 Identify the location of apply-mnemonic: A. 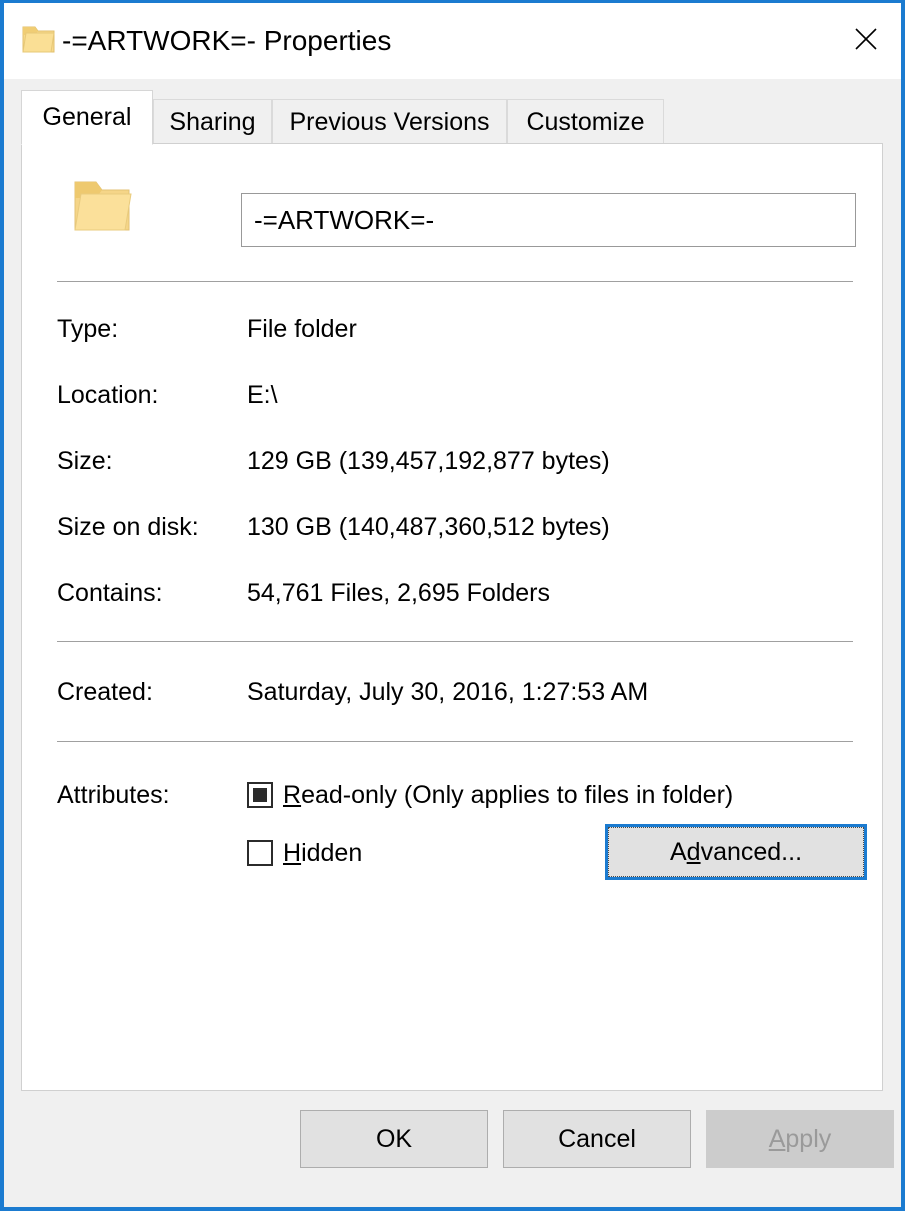
(777, 1138).